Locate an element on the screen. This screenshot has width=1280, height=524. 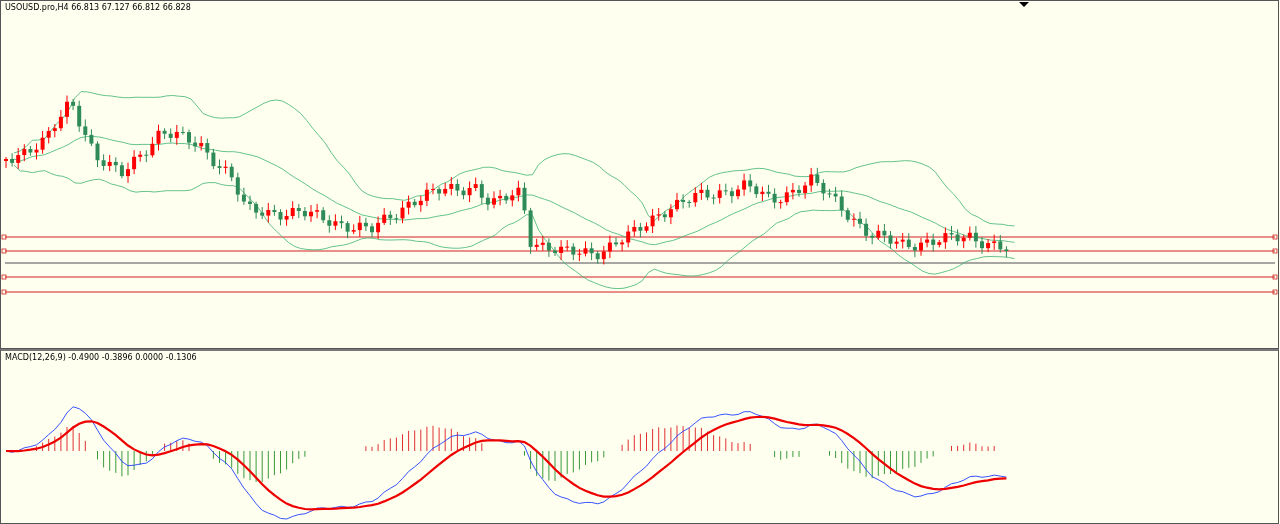
indicator-info: MACD(12,26,9) -0.4900 -0.3896 0.0000 -0.1306 is located at coordinates (101, 357).